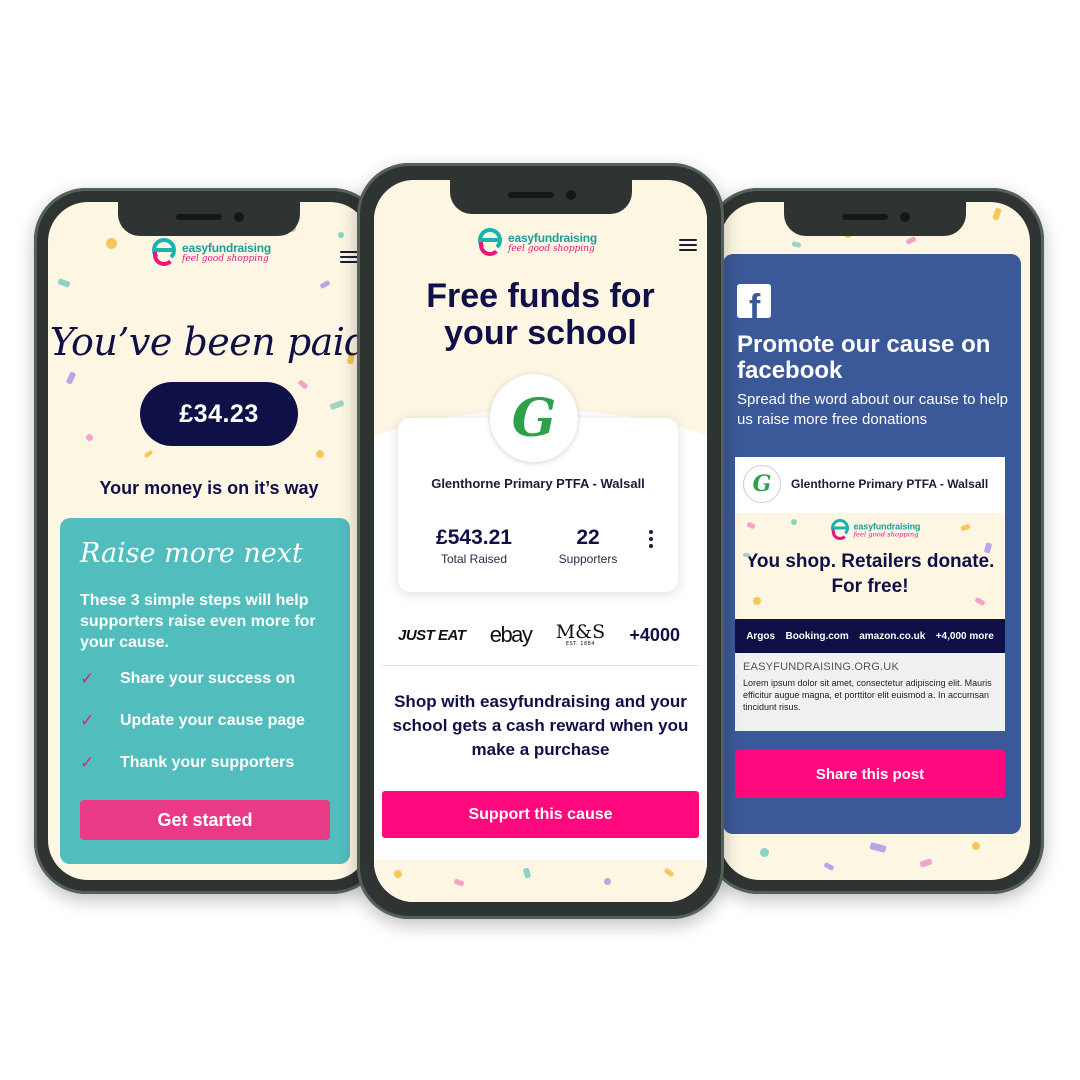  I want to click on post-domain: EASYFUNDRAISING.ORG.UK, so click(821, 667).